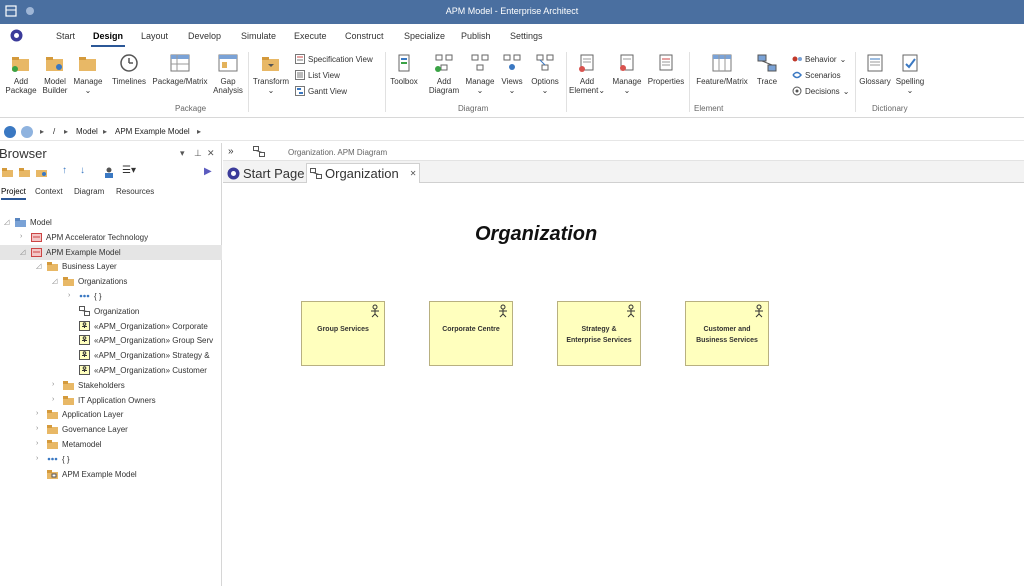  What do you see at coordinates (259, 151) in the screenshot?
I see `diagram-icon` at bounding box center [259, 151].